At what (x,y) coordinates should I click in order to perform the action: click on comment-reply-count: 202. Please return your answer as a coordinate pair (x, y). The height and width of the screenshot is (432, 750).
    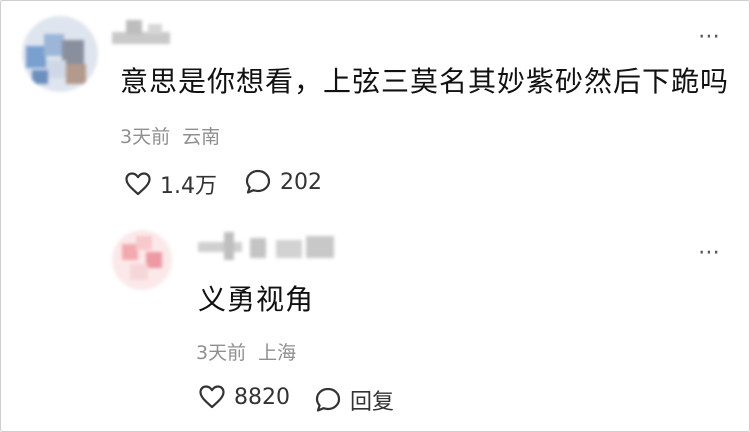
    Looking at the image, I should click on (301, 182).